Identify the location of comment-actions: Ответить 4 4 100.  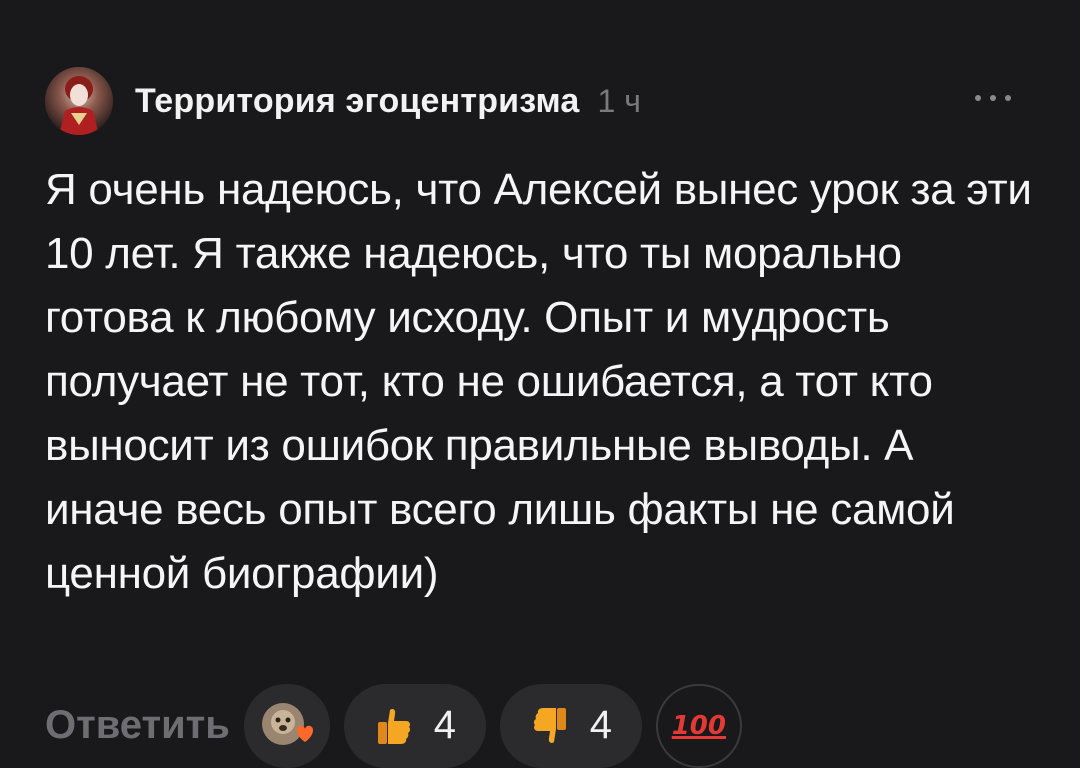
(400, 725).